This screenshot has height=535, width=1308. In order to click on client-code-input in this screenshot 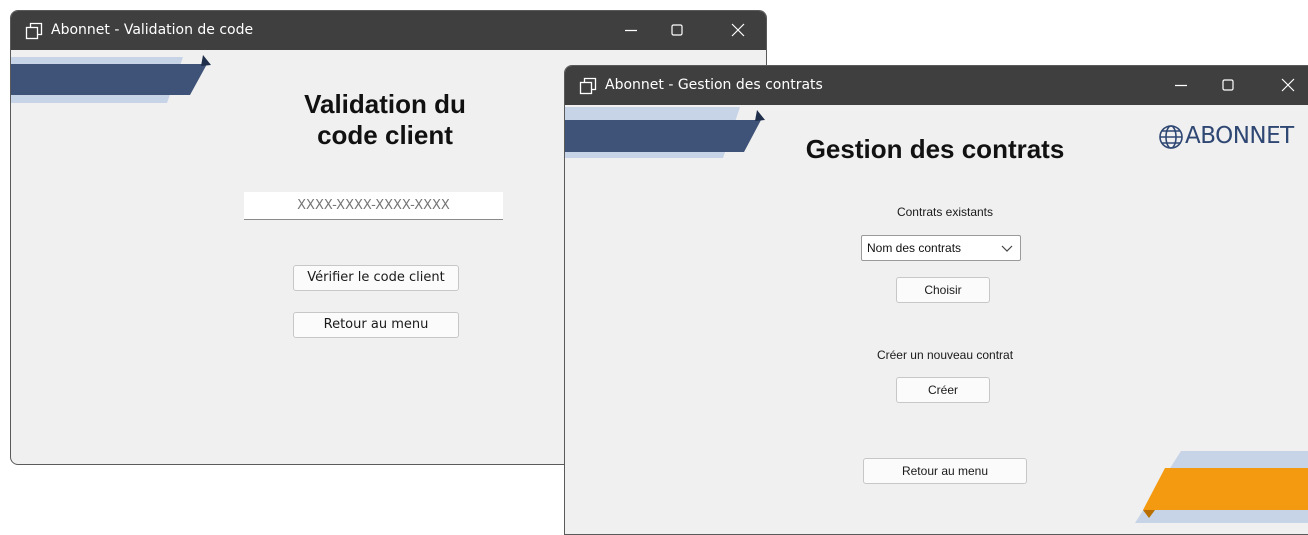, I will do `click(373, 206)`.